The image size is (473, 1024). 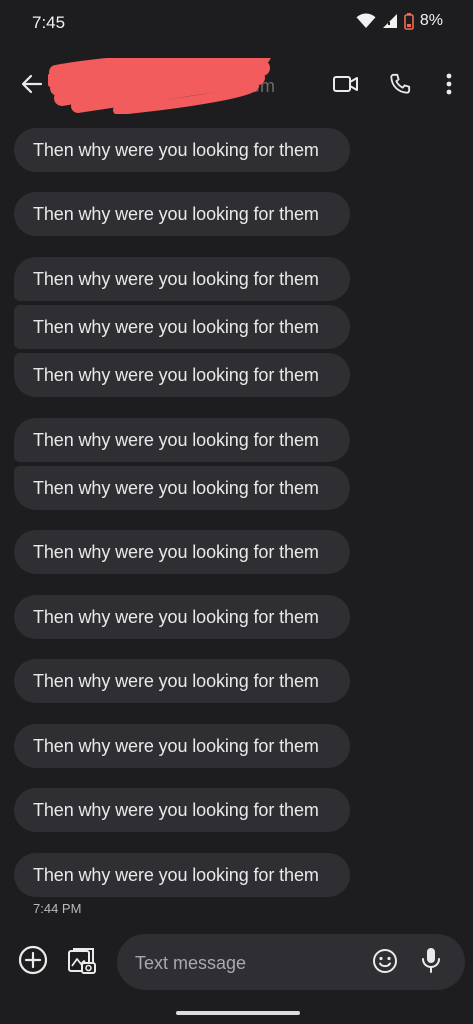 I want to click on voice-input-button, so click(x=431, y=962).